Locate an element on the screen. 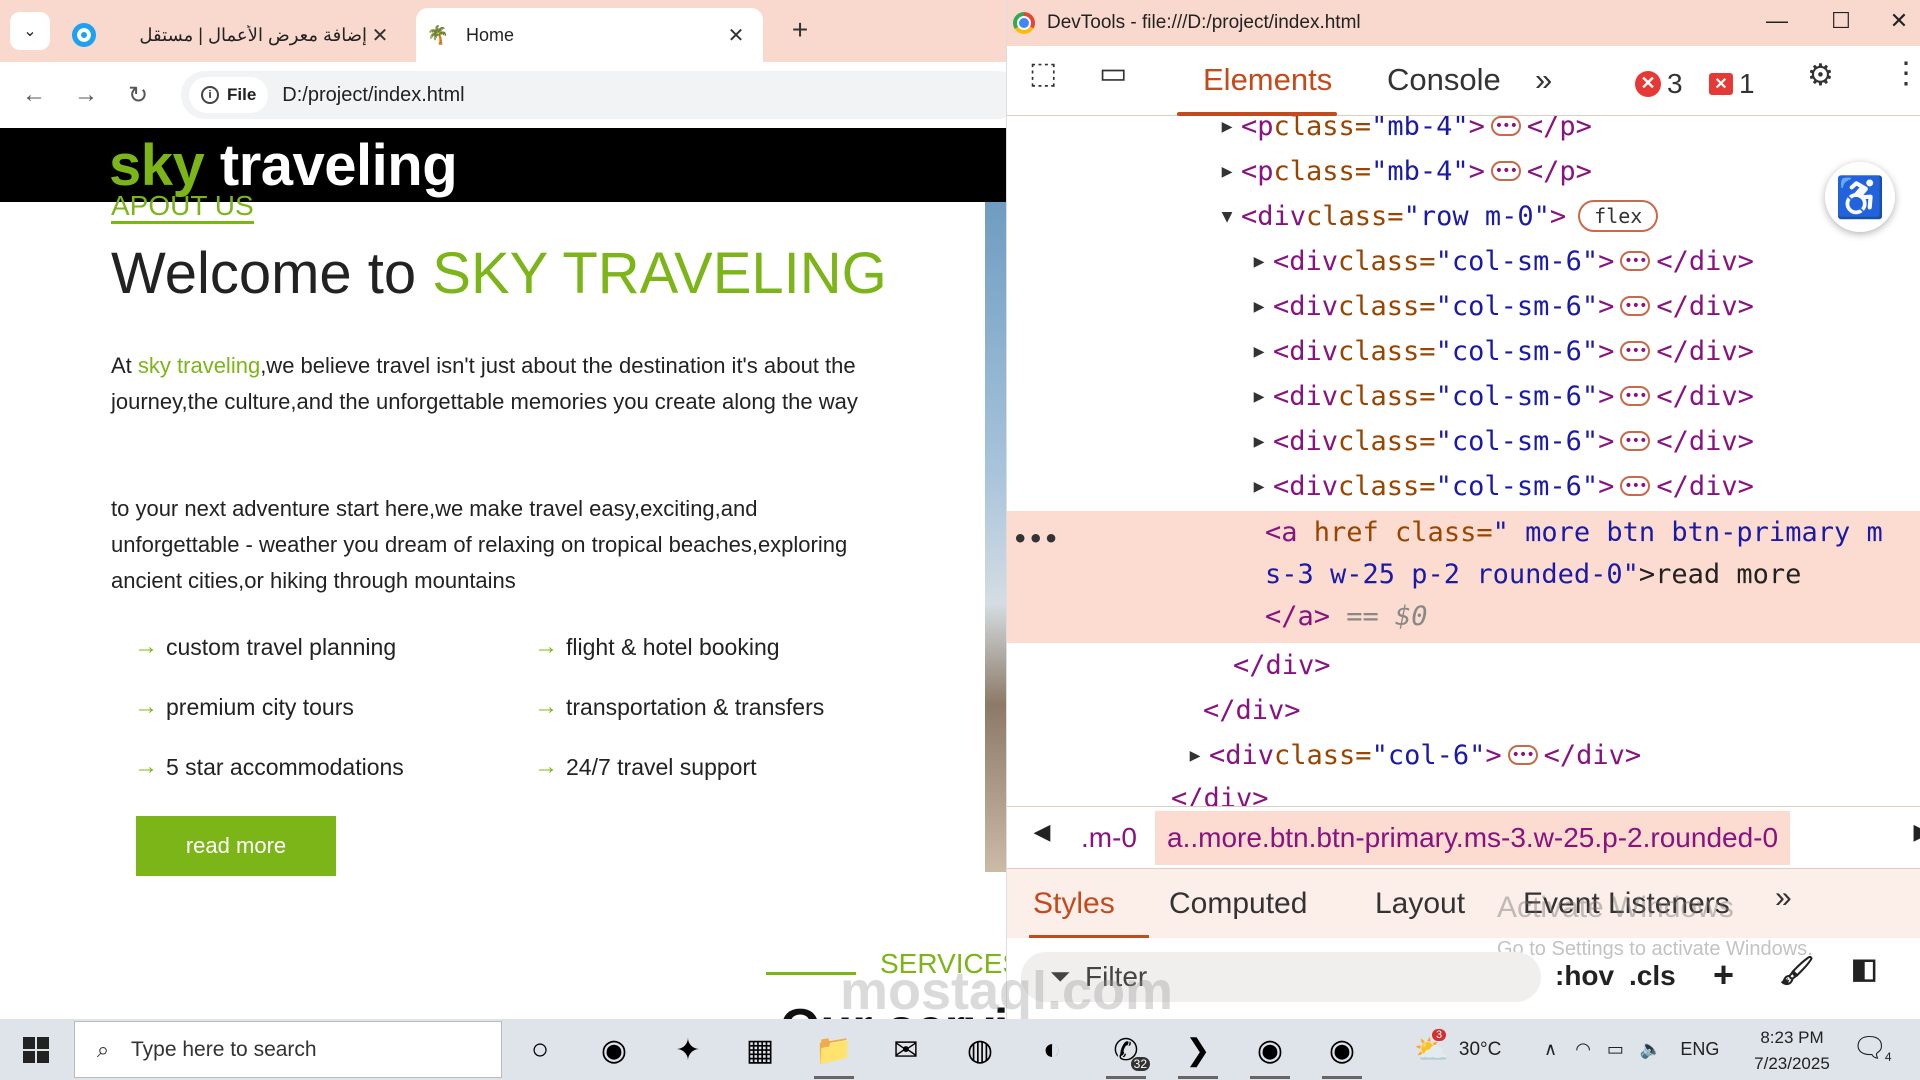  volume-icon: 🔈 is located at coordinates (1651, 1049).